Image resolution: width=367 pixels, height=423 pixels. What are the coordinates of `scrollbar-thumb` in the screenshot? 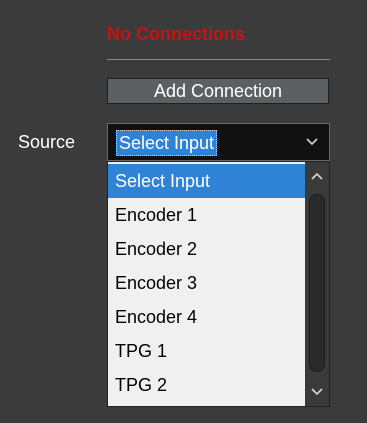 It's located at (317, 283).